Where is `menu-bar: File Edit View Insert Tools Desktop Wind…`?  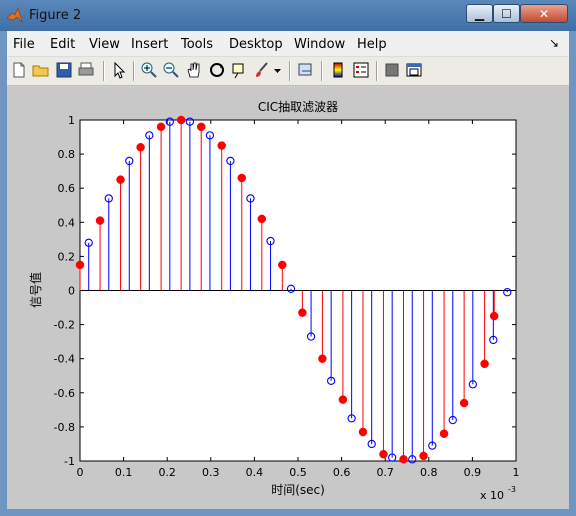 menu-bar: File Edit View Insert Tools Desktop Wind… is located at coordinates (288, 44).